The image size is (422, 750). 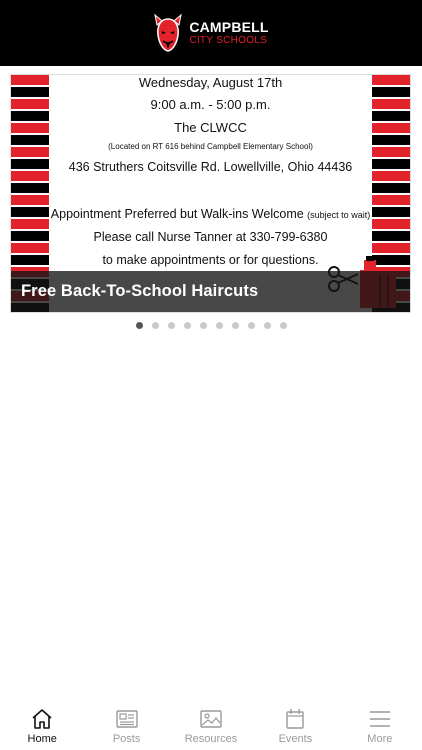 I want to click on app-header: CAMPBELL CITY SCHOOLS, so click(x=211, y=33).